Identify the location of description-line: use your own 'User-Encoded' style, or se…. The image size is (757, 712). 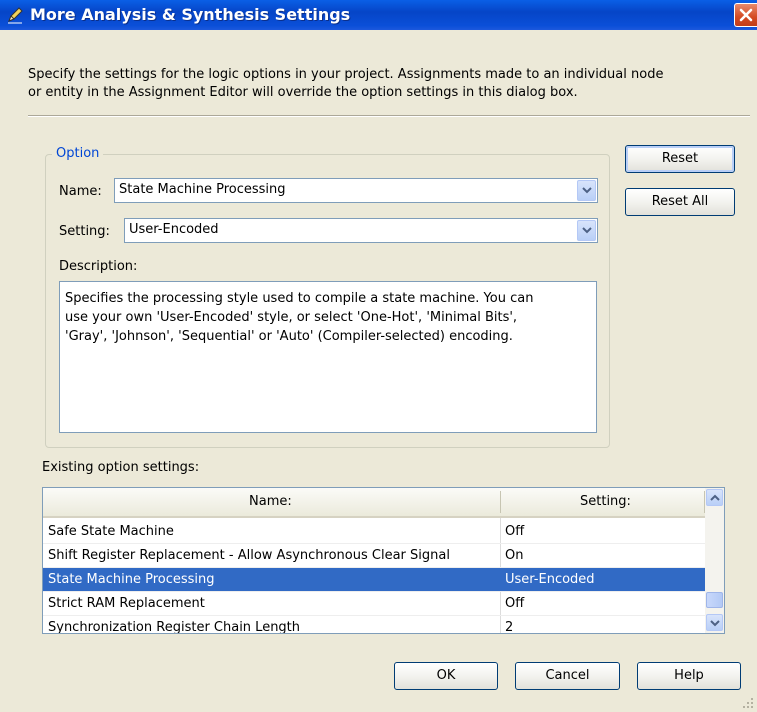
(291, 317).